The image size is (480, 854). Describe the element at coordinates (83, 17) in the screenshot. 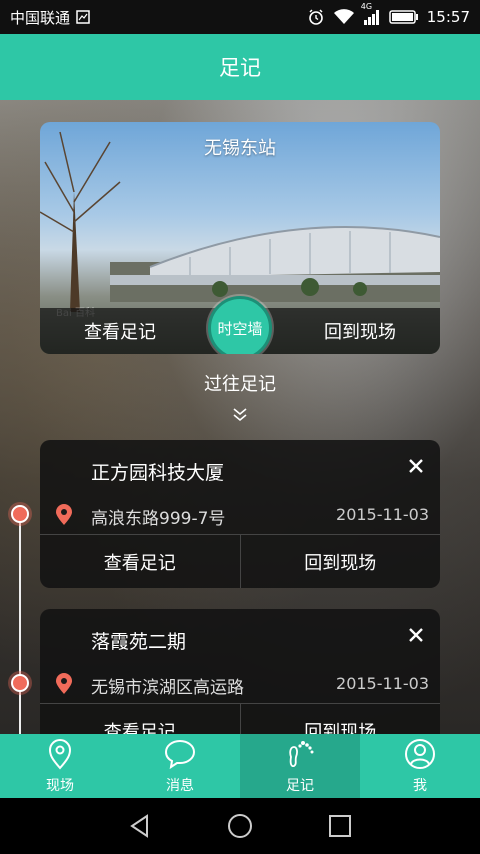

I see `image-icon` at that location.